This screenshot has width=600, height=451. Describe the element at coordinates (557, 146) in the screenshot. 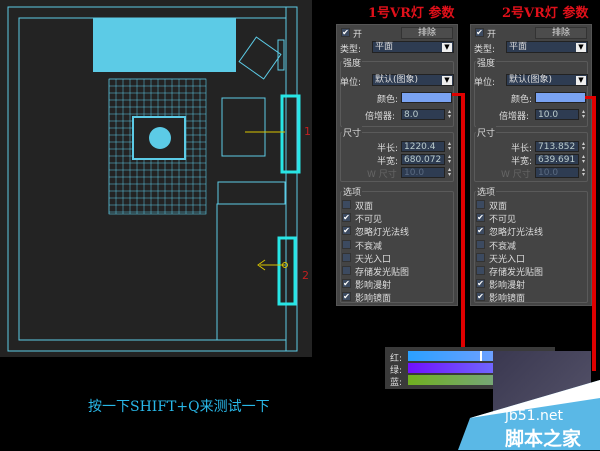

I see `half-length-spinner: 713.852` at that location.